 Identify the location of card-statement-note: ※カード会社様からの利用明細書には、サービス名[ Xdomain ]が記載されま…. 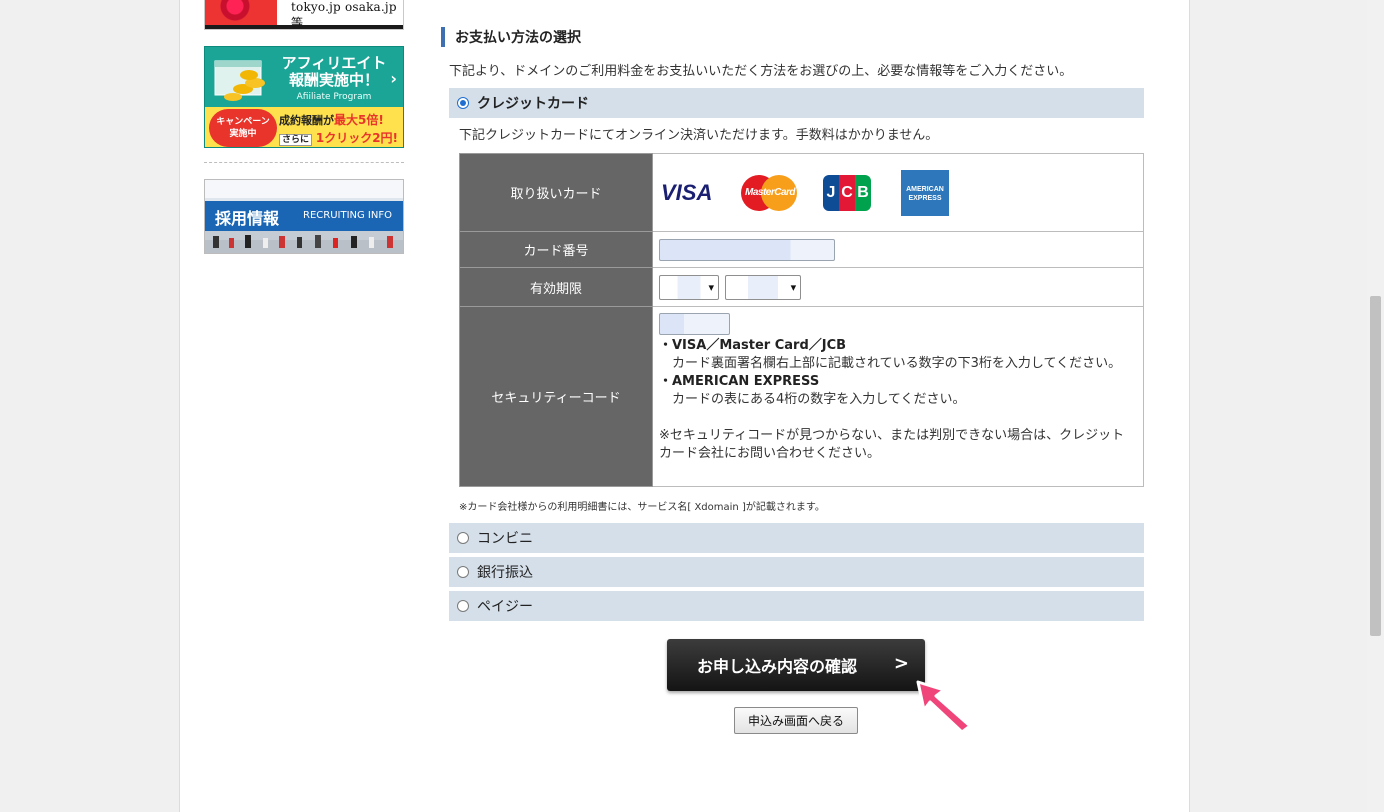
(642, 507).